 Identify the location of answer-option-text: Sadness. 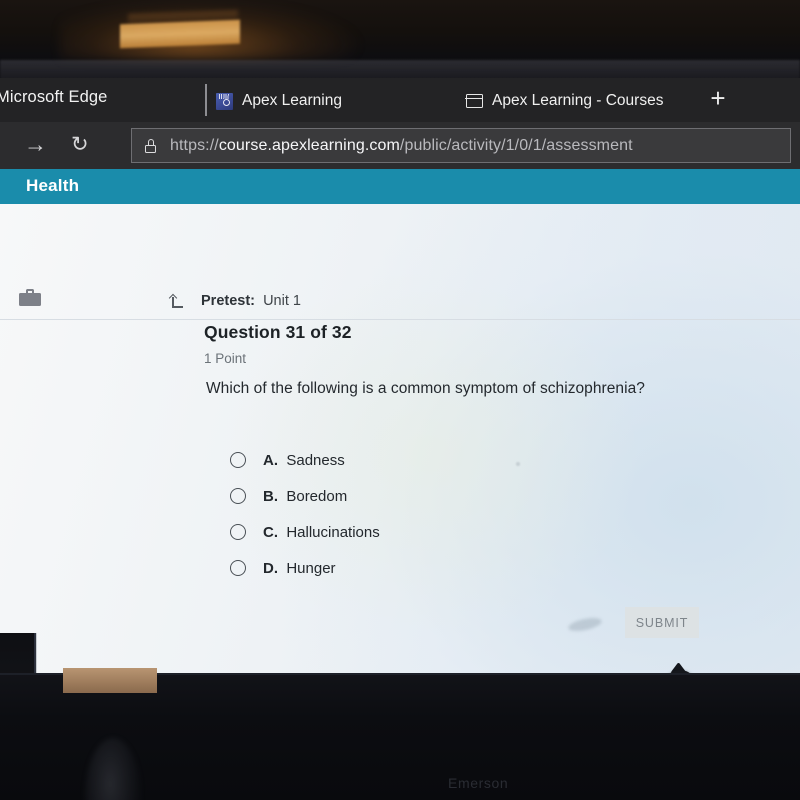
(315, 460).